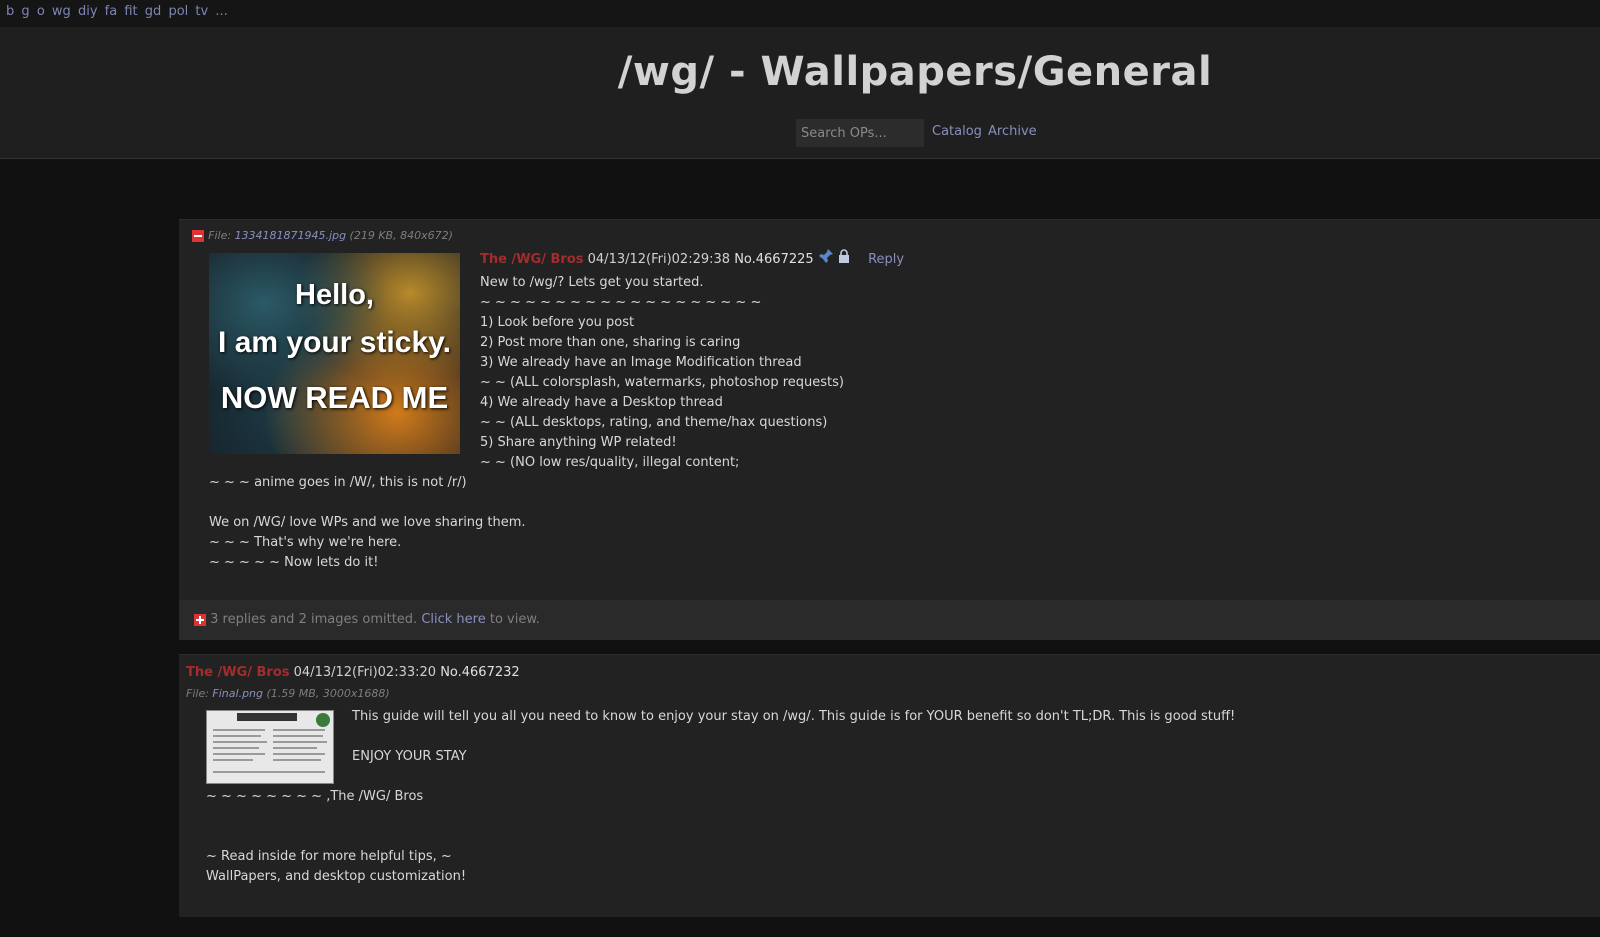 The image size is (1600, 937). What do you see at coordinates (237, 693) in the screenshot?
I see `file-link: Final.png` at bounding box center [237, 693].